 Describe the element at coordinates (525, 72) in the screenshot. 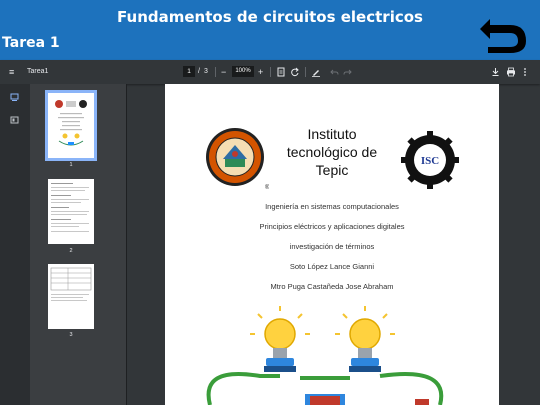

I see `more-options-icon` at that location.